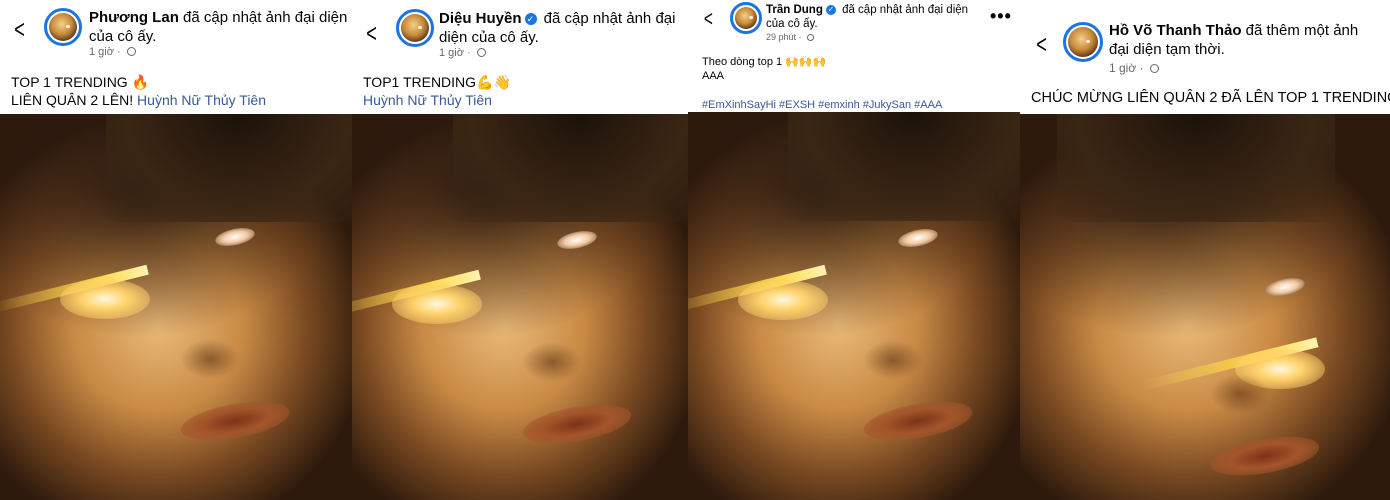  Describe the element at coordinates (437, 82) in the screenshot. I see `caption-line-1: TOP1 TRENDING💪👋` at that location.